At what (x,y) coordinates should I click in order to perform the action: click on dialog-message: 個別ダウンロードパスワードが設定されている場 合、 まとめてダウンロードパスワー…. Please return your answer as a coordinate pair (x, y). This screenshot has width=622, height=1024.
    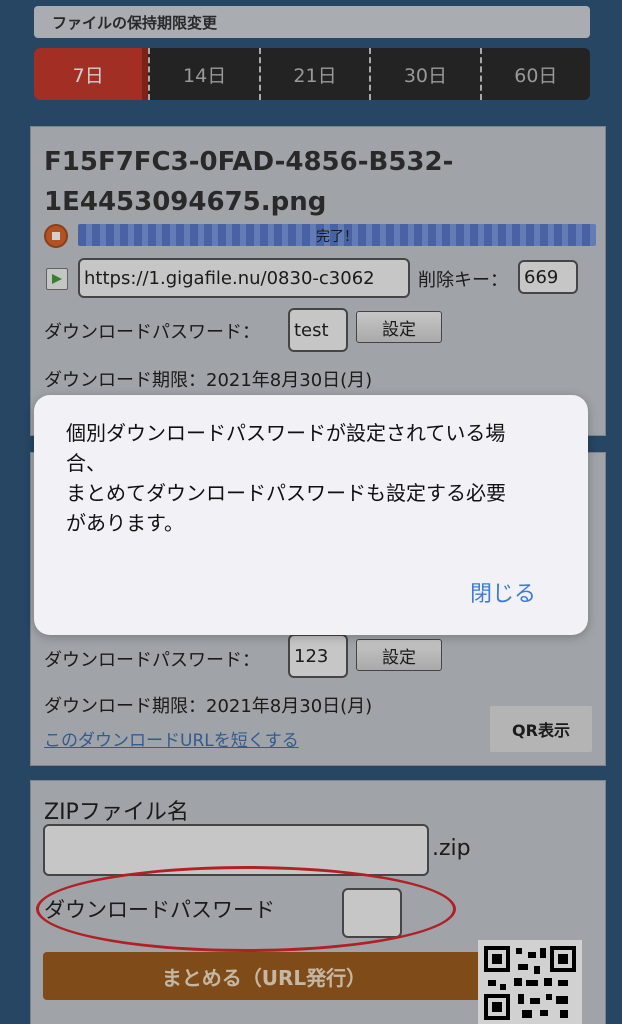
    Looking at the image, I should click on (313, 478).